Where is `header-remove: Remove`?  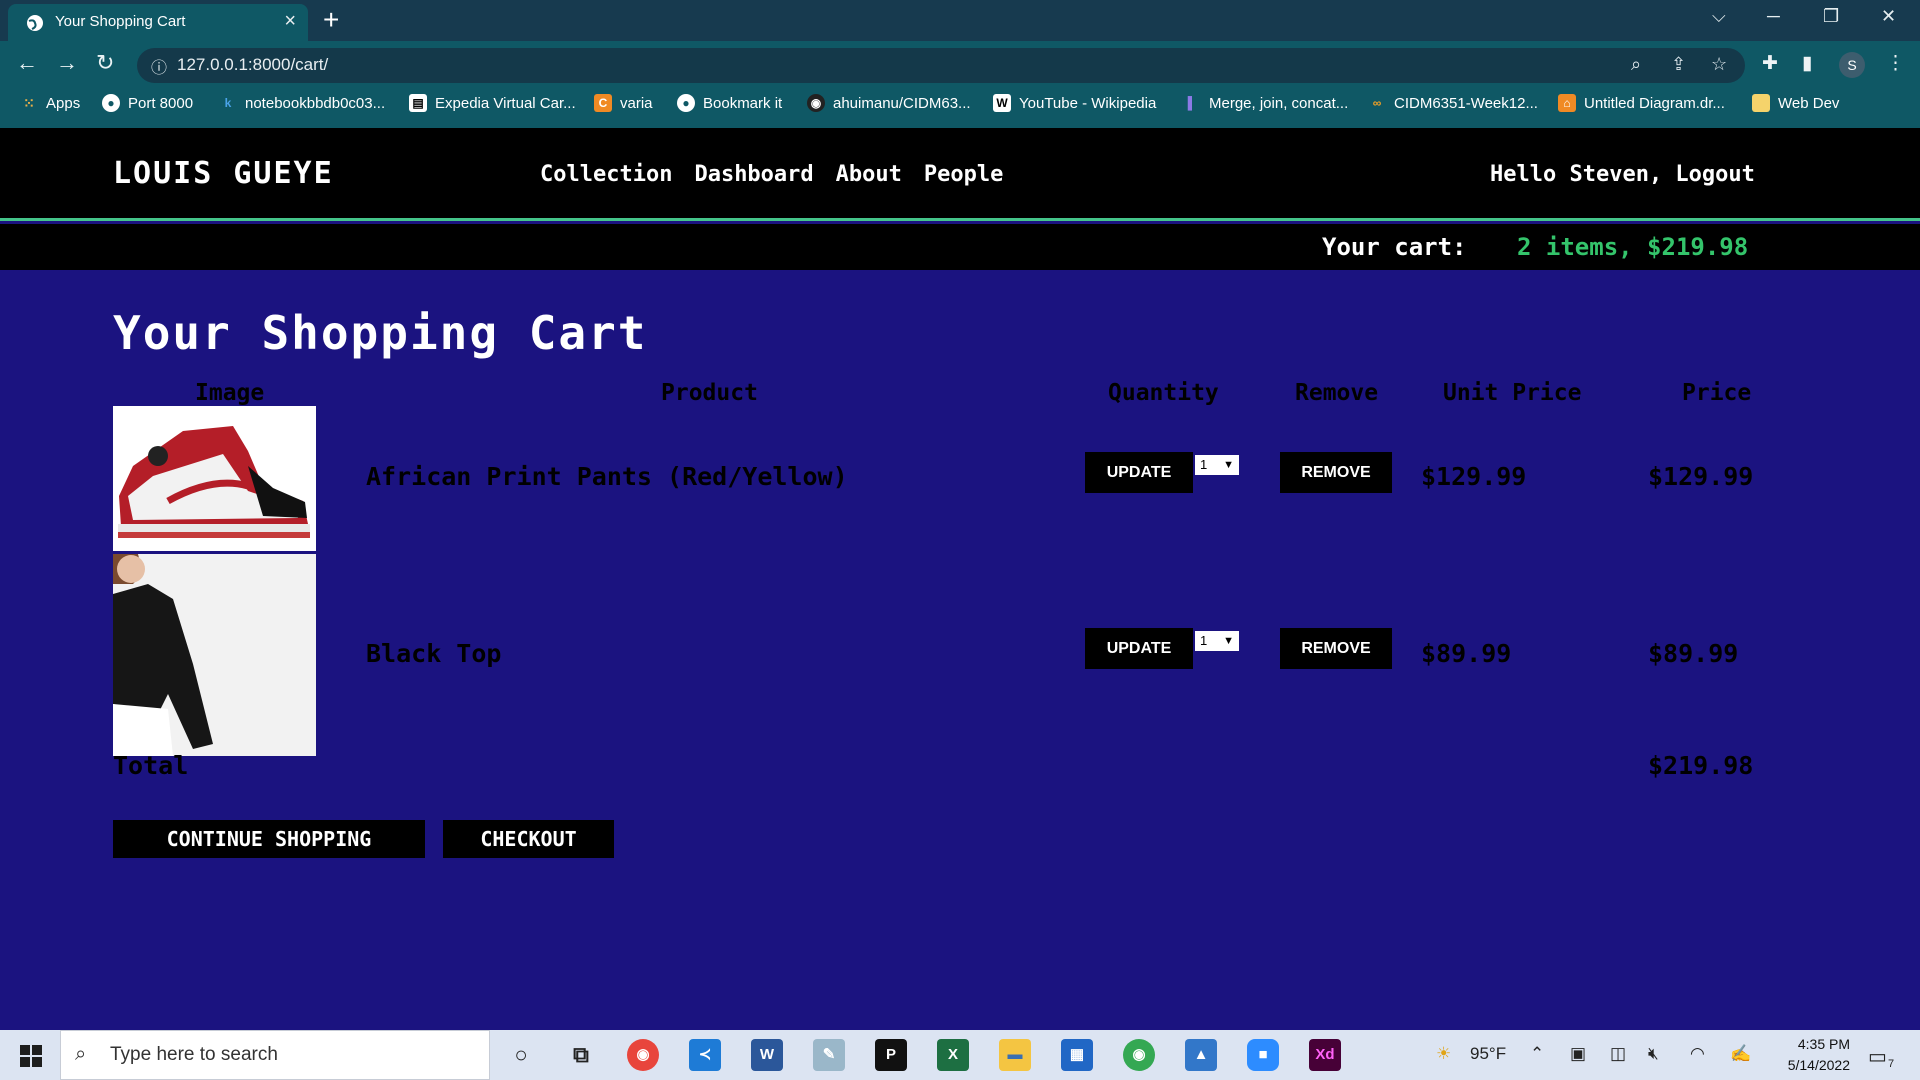
header-remove: Remove is located at coordinates (1337, 393).